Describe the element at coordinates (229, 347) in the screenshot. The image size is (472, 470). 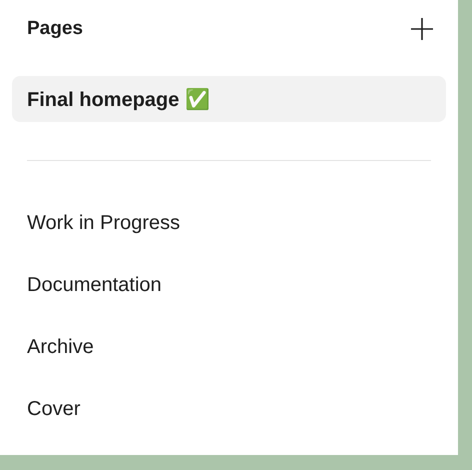
I see `page-item: Archive` at that location.